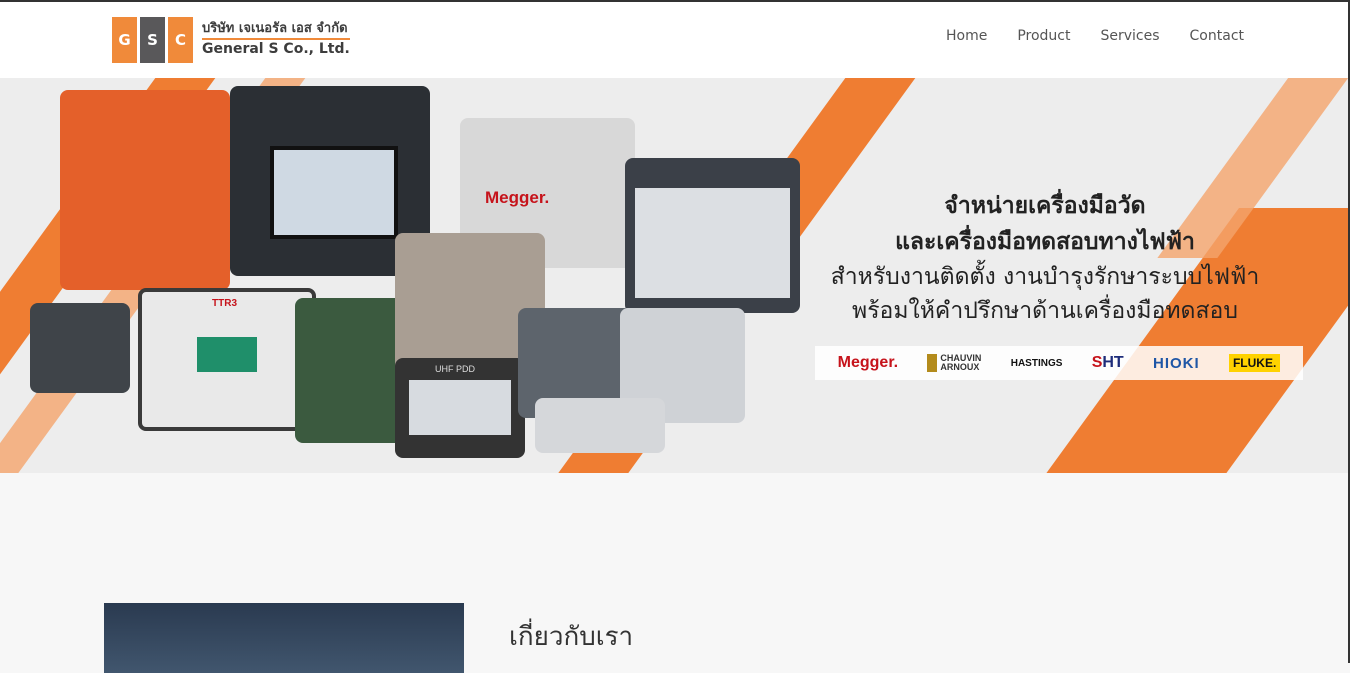  Describe the element at coordinates (1045, 242) in the screenshot. I see `hero-line-2: และเครื่องมือทดสอบทางไฟฟ้า` at that location.